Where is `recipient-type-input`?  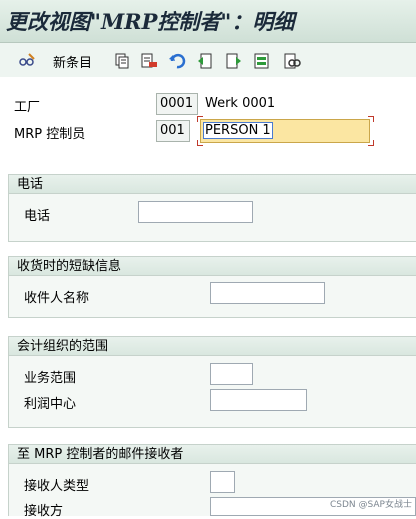
recipient-type-input is located at coordinates (222, 482).